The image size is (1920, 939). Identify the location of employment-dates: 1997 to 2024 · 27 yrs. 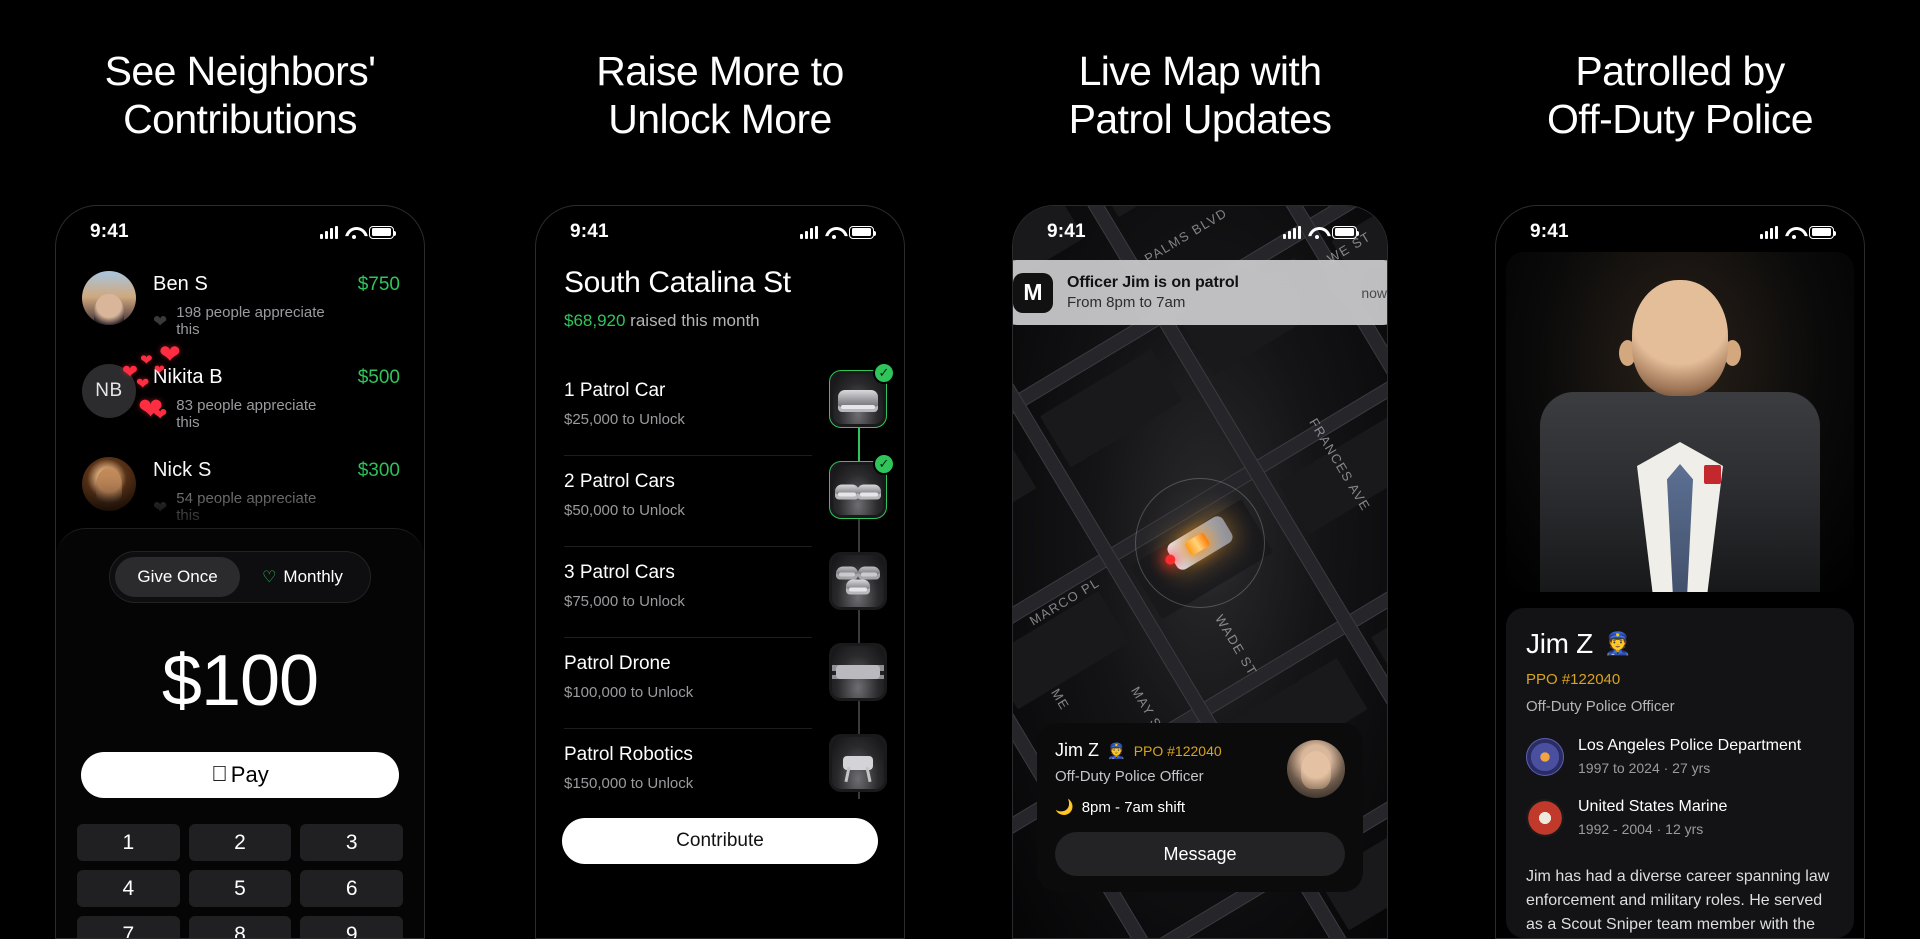
(1644, 768).